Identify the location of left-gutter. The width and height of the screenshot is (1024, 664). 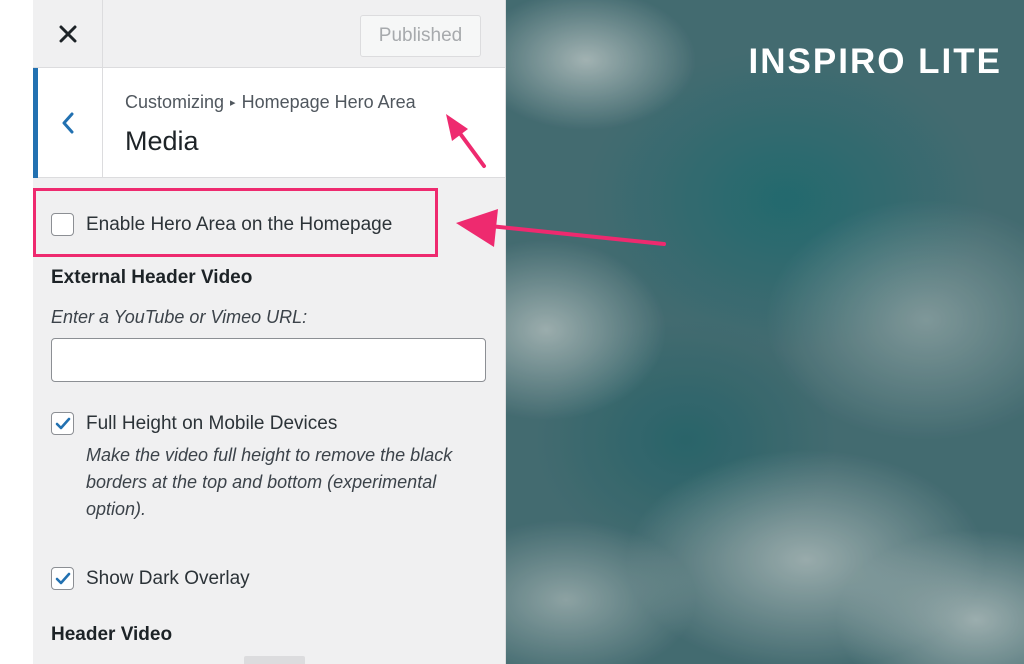
(16, 332).